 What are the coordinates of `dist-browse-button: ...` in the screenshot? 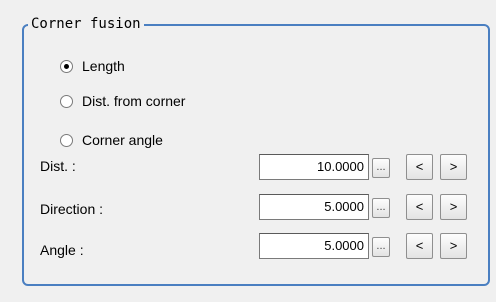 It's located at (381, 168).